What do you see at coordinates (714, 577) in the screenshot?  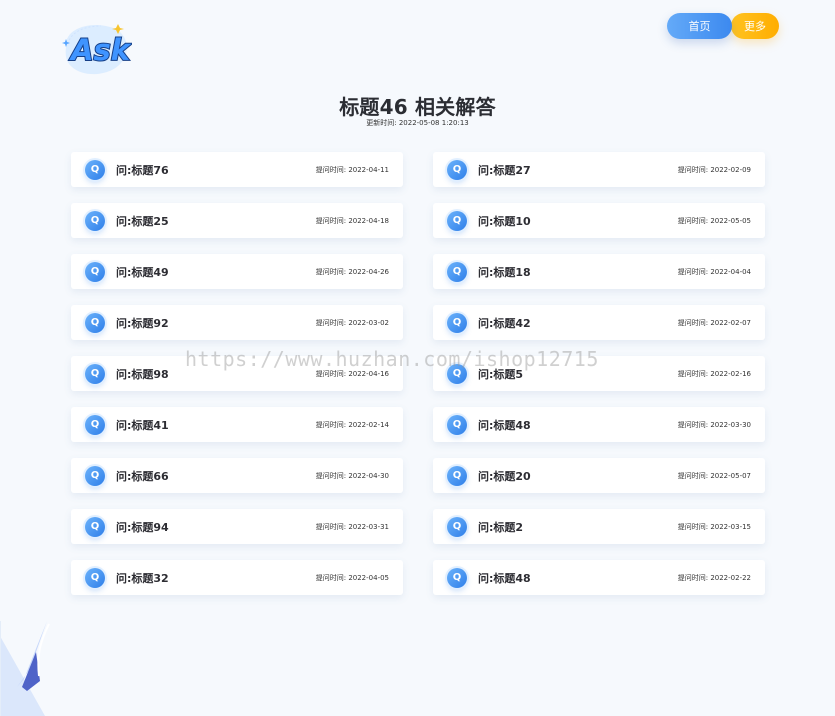 I see `question-time: 提问时间: 2022-02-22` at bounding box center [714, 577].